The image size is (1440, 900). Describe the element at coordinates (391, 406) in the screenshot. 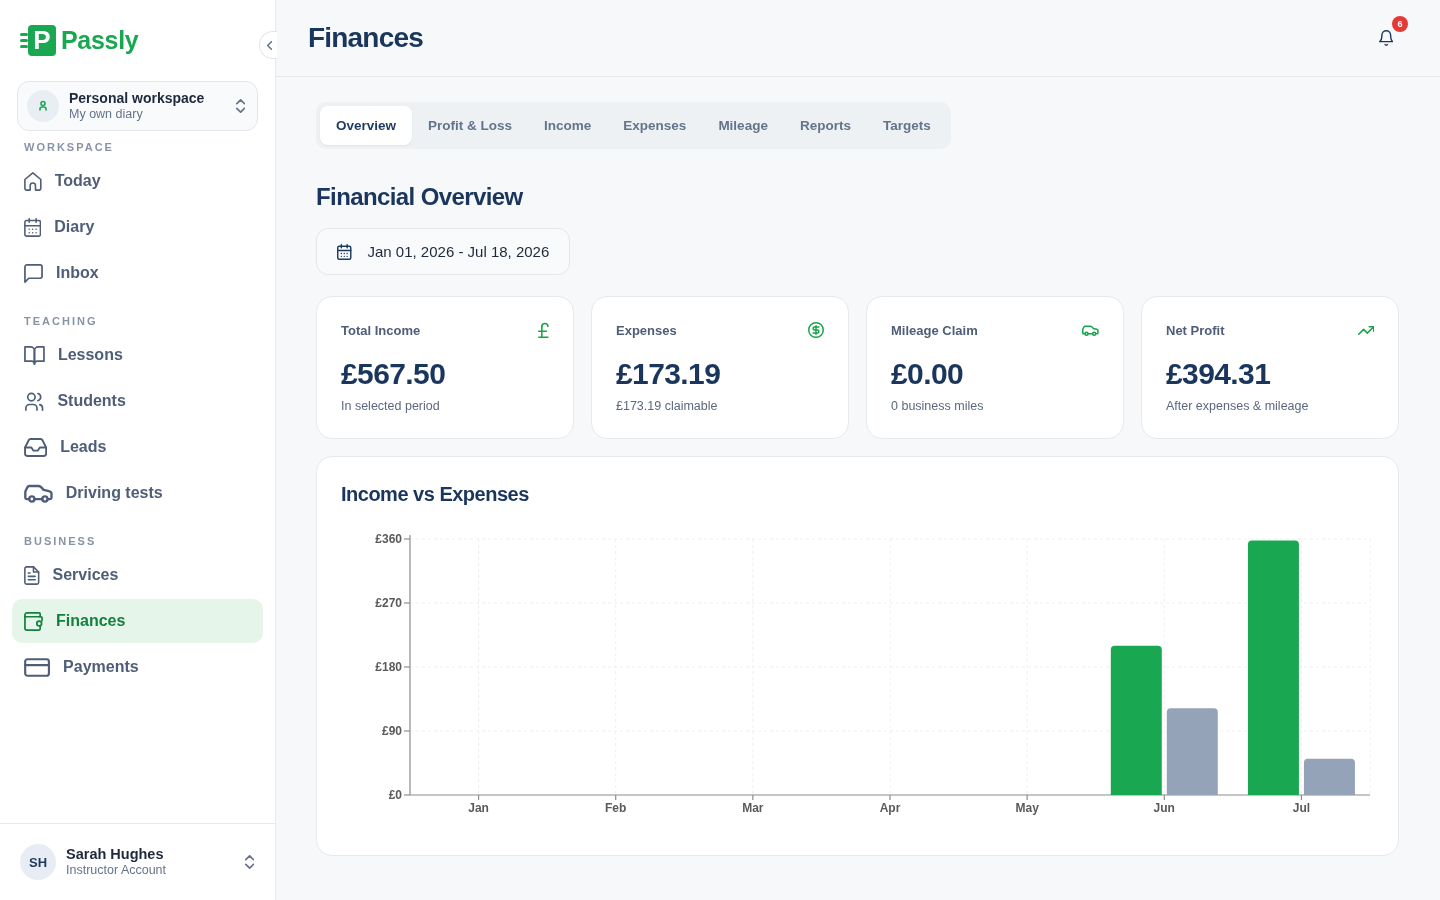

I see `stat-note: In selected period` at that location.